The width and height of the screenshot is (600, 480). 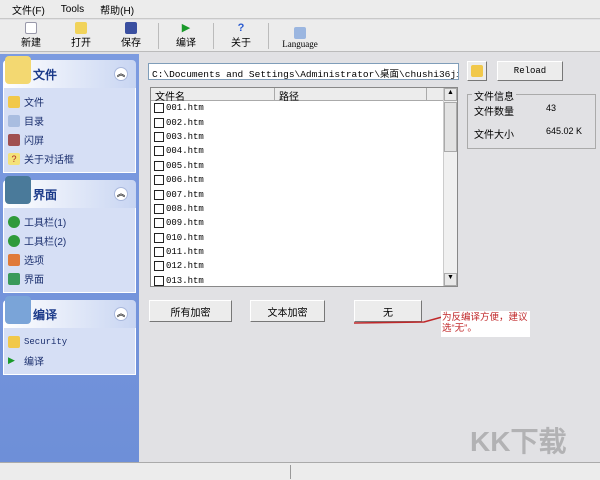 What do you see at coordinates (185, 237) in the screenshot?
I see `file-name: 010.htm` at bounding box center [185, 237].